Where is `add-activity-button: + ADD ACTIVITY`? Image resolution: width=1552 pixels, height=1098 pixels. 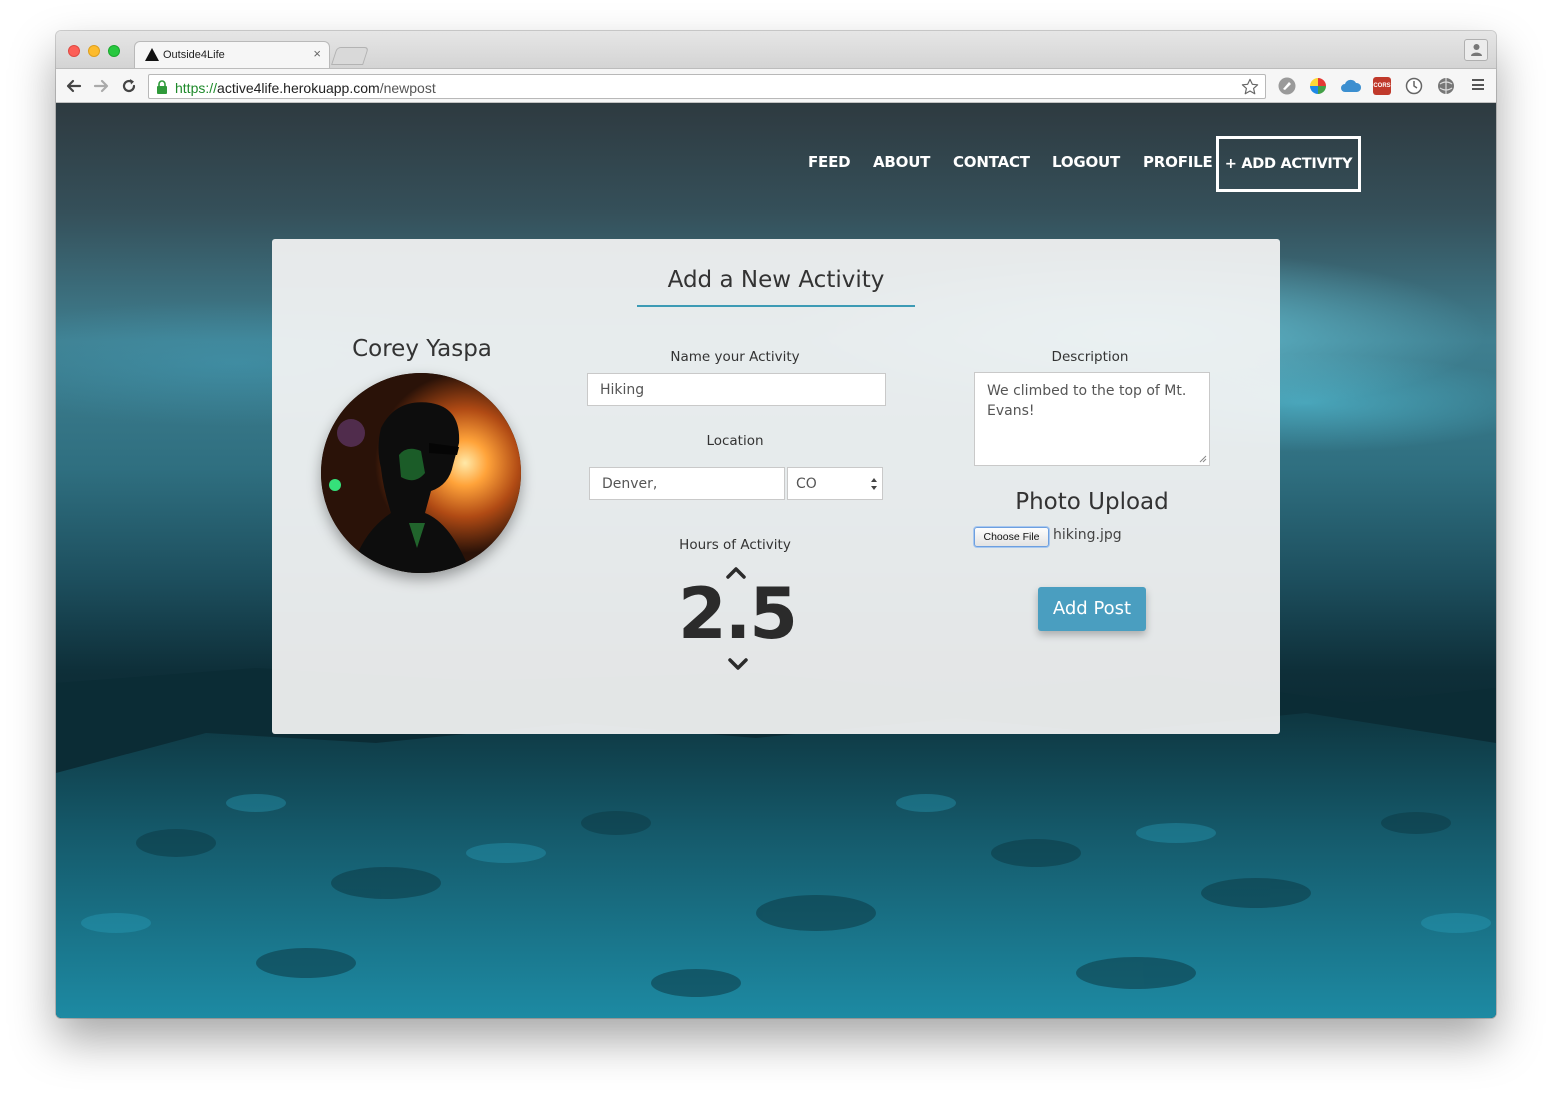
add-activity-button: + ADD ACTIVITY is located at coordinates (1288, 164).